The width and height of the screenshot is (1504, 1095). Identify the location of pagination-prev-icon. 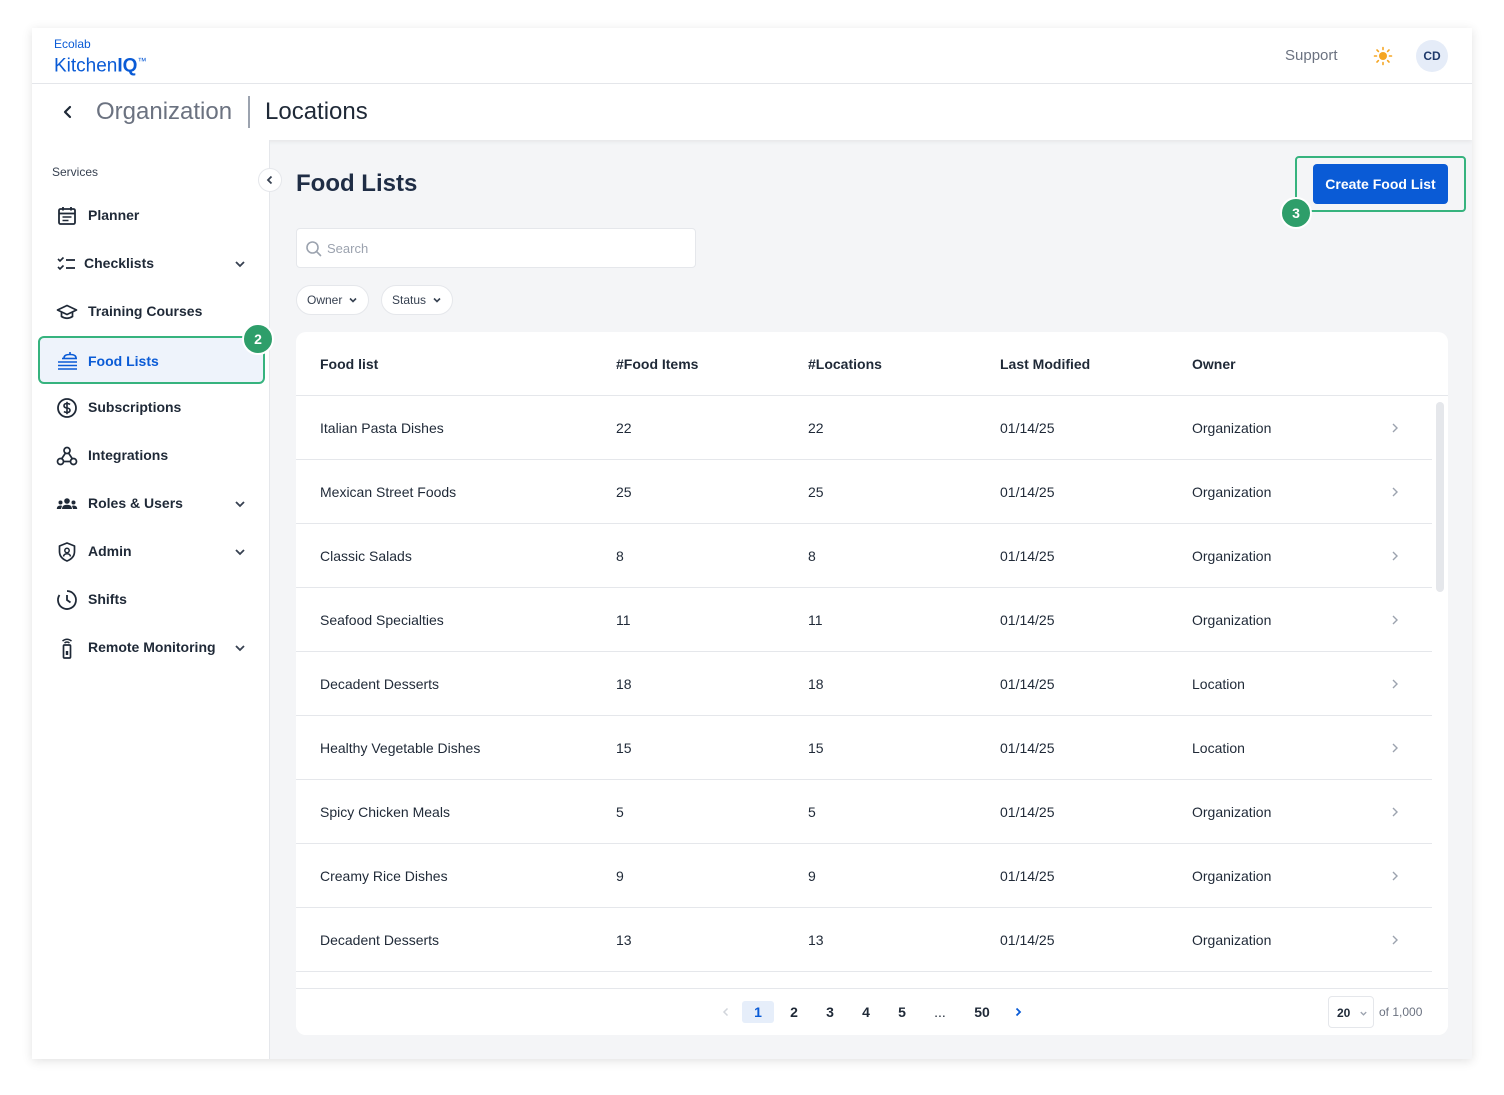
(726, 1012).